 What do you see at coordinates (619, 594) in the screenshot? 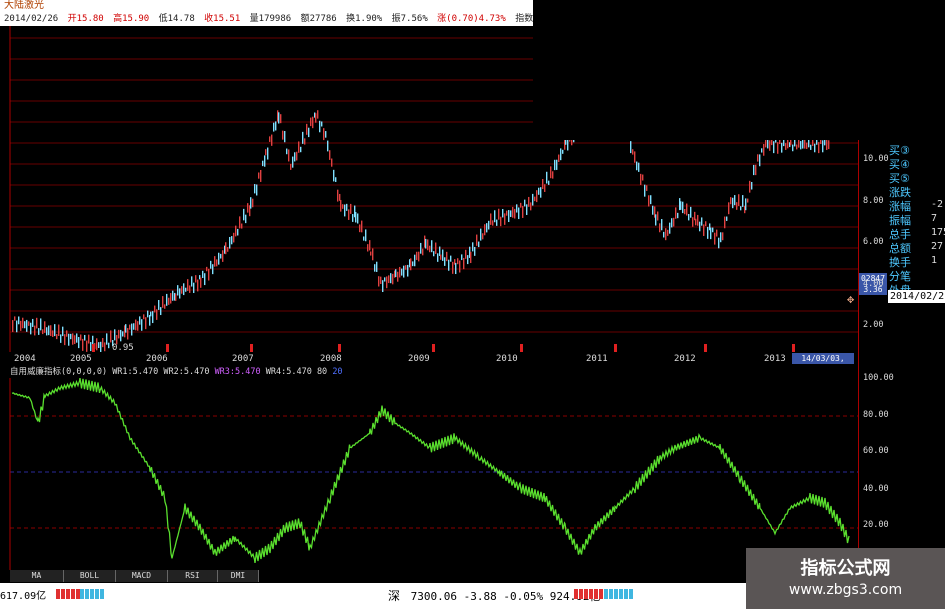
I see `market-bars4-icon` at bounding box center [619, 594].